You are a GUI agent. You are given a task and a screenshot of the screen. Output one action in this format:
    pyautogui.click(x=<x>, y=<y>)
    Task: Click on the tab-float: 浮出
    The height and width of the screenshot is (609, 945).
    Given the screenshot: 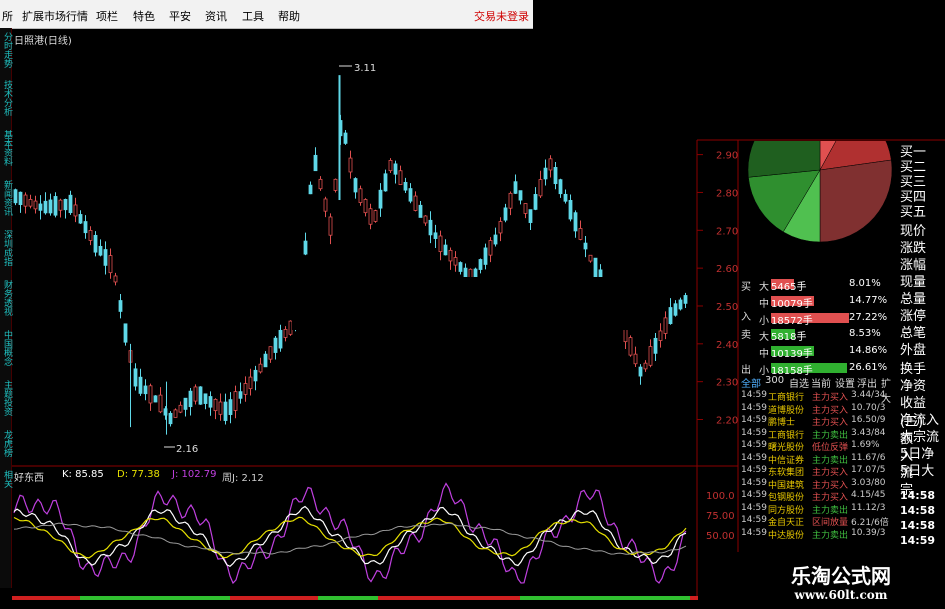 What is the action you would take?
    pyautogui.click(x=867, y=382)
    